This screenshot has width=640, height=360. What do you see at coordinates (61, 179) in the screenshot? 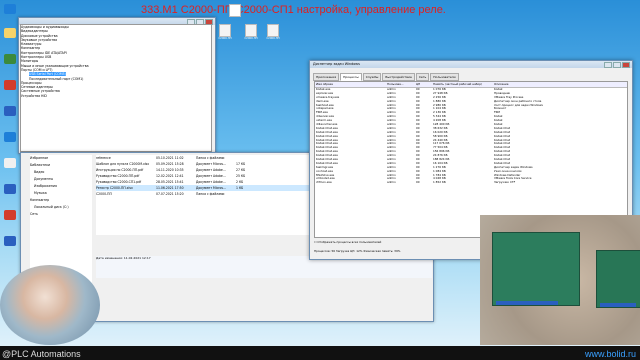
I see `nav-item: Документы` at bounding box center [61, 179].